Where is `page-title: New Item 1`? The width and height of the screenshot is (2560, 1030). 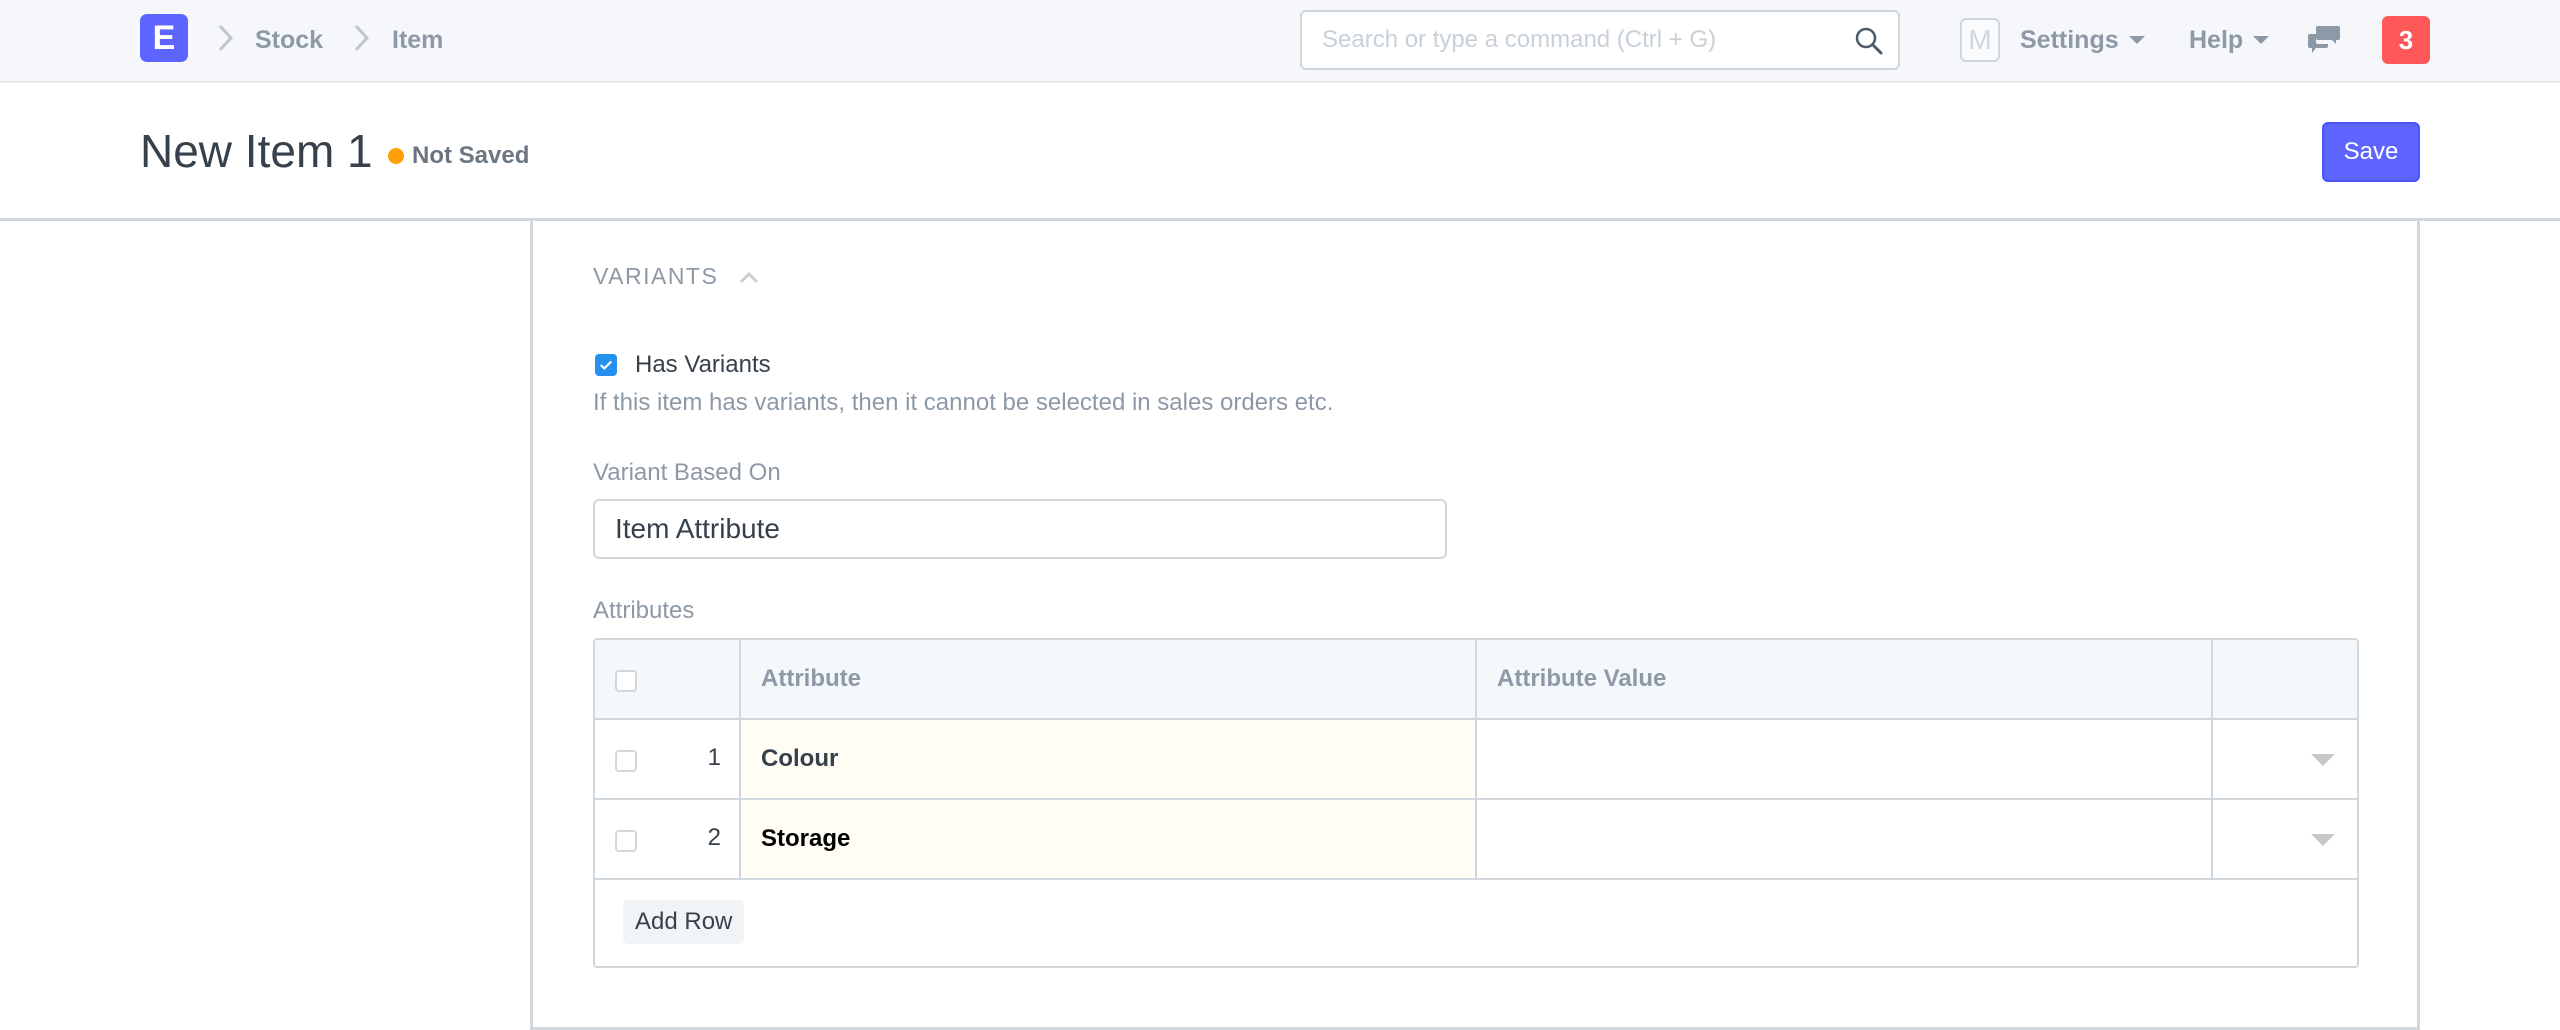 page-title: New Item 1 is located at coordinates (256, 151).